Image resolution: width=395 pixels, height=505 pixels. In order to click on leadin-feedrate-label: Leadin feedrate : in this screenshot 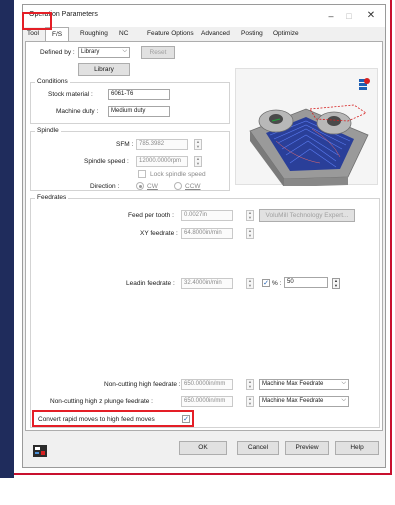, I will do `click(150, 283)`.